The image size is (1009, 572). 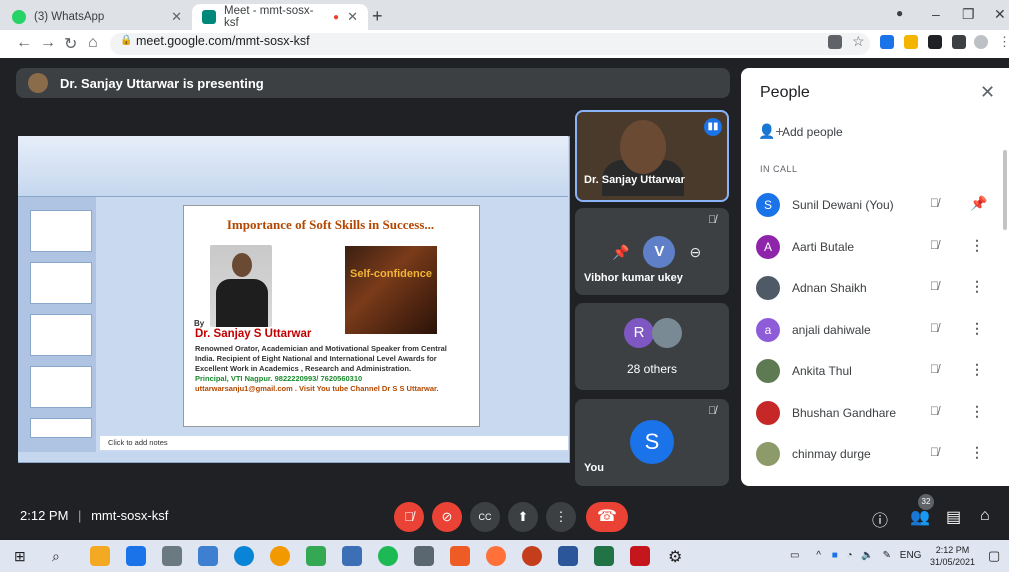 What do you see at coordinates (409, 517) in the screenshot?
I see `mic-toggle-button: 🎙̸` at bounding box center [409, 517].